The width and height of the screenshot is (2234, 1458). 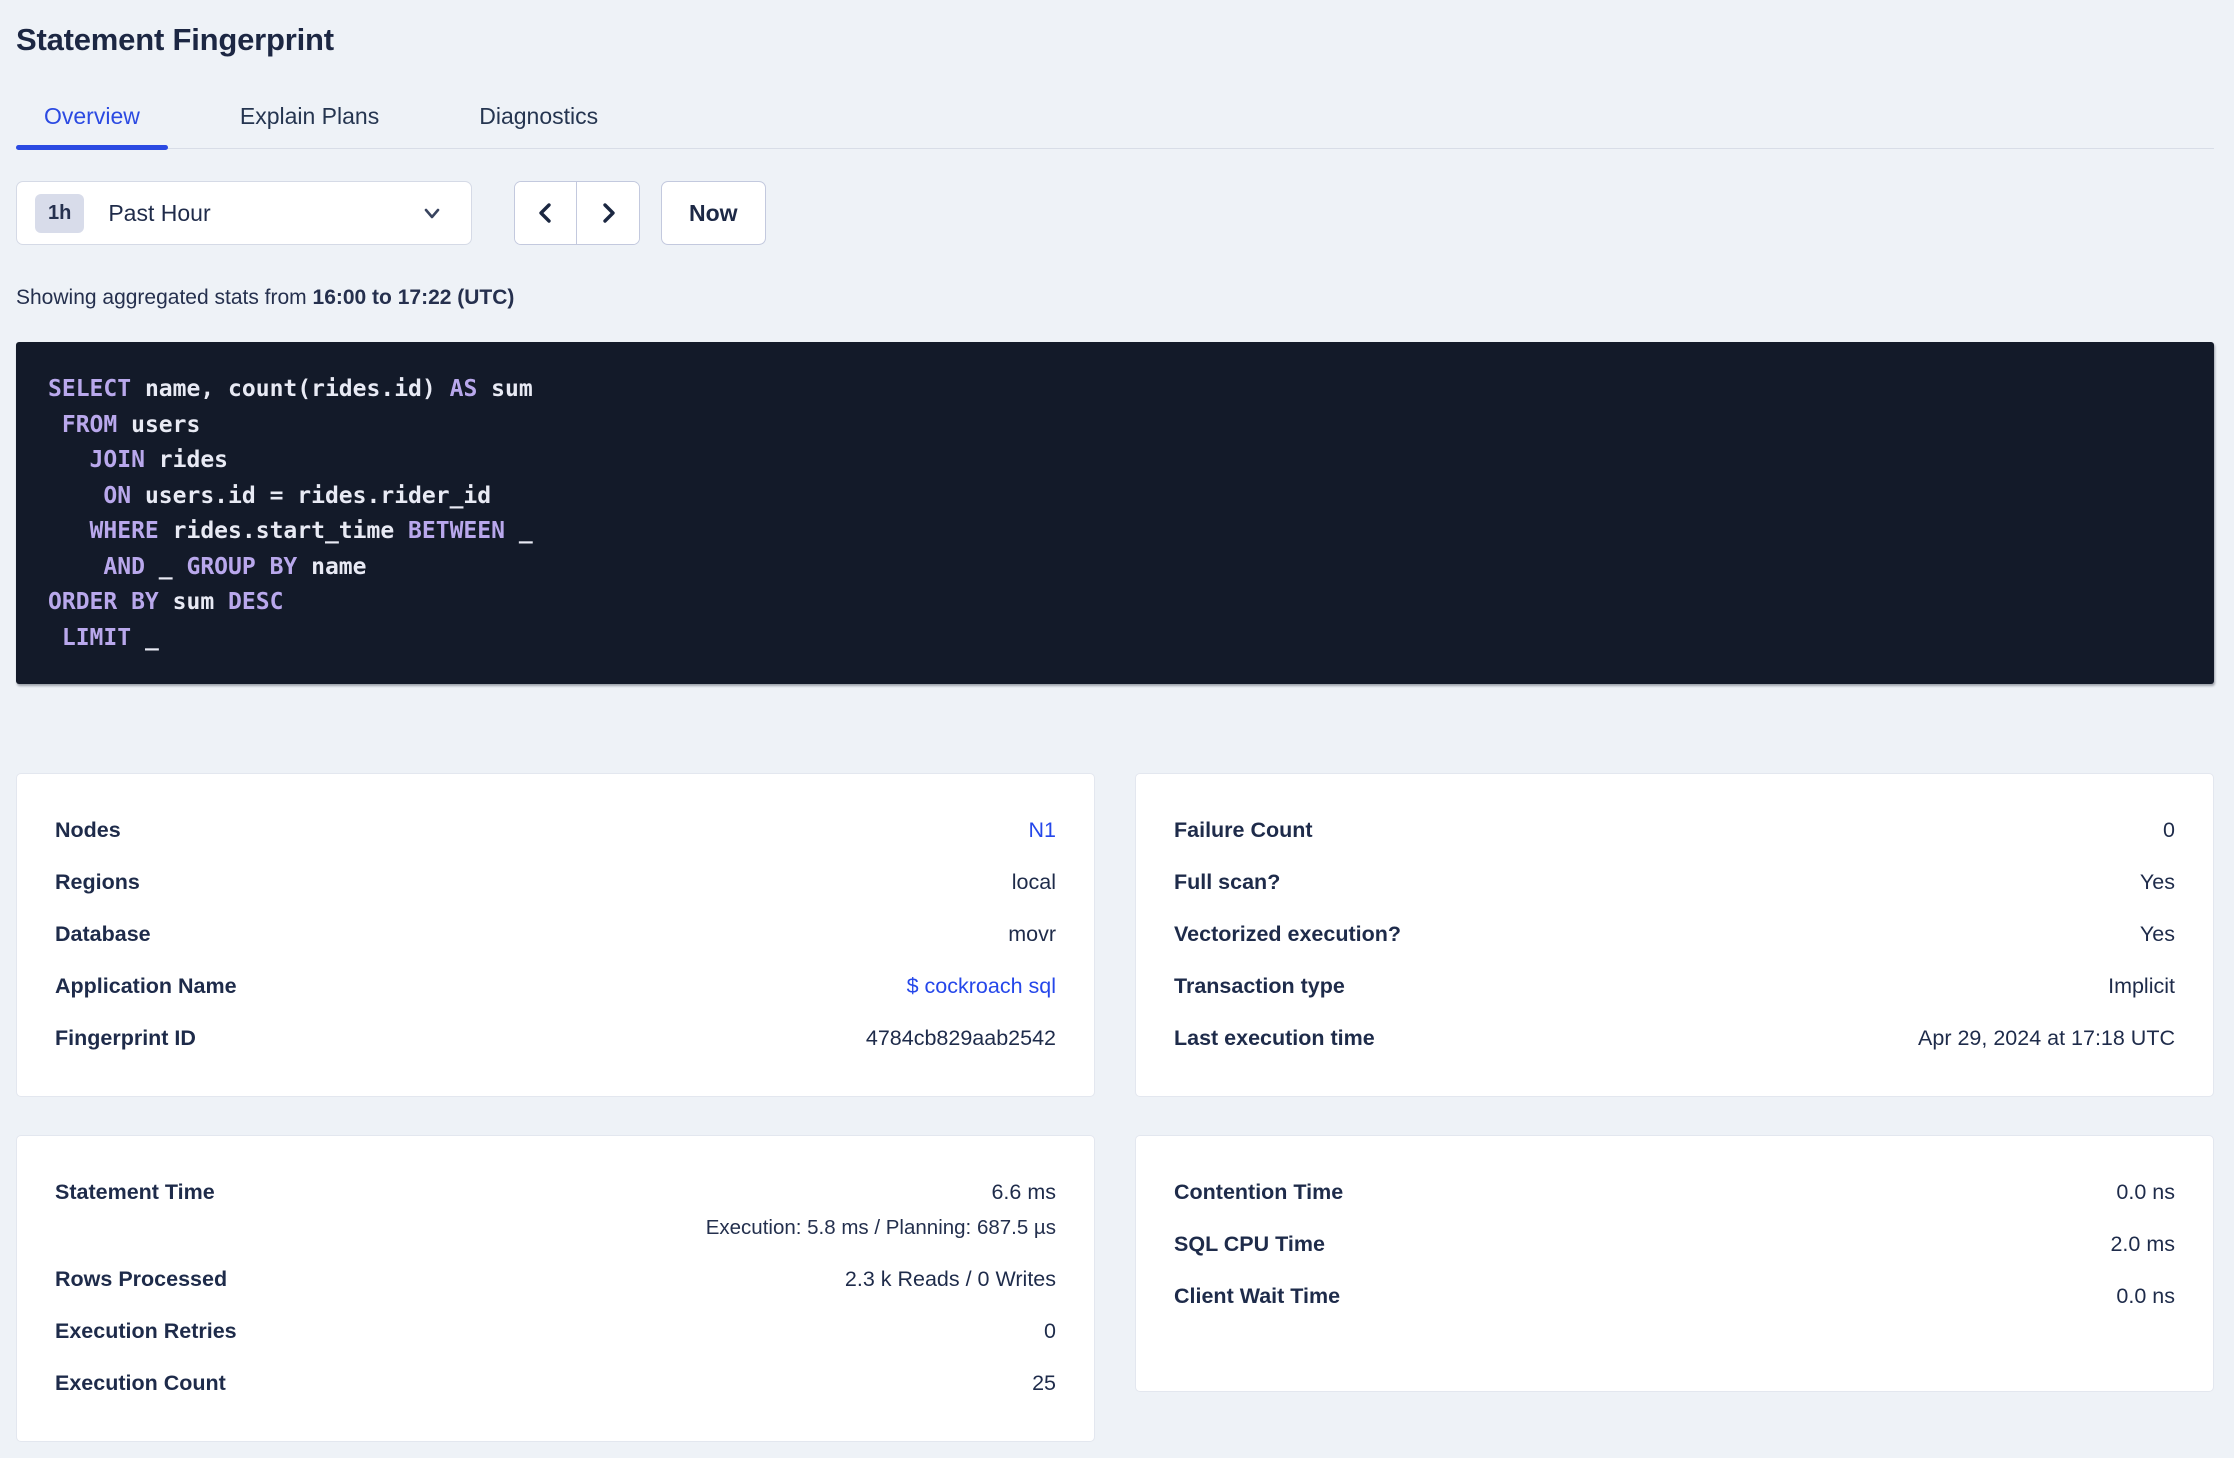 I want to click on execution-count-label: Execution Count, so click(x=140, y=1383).